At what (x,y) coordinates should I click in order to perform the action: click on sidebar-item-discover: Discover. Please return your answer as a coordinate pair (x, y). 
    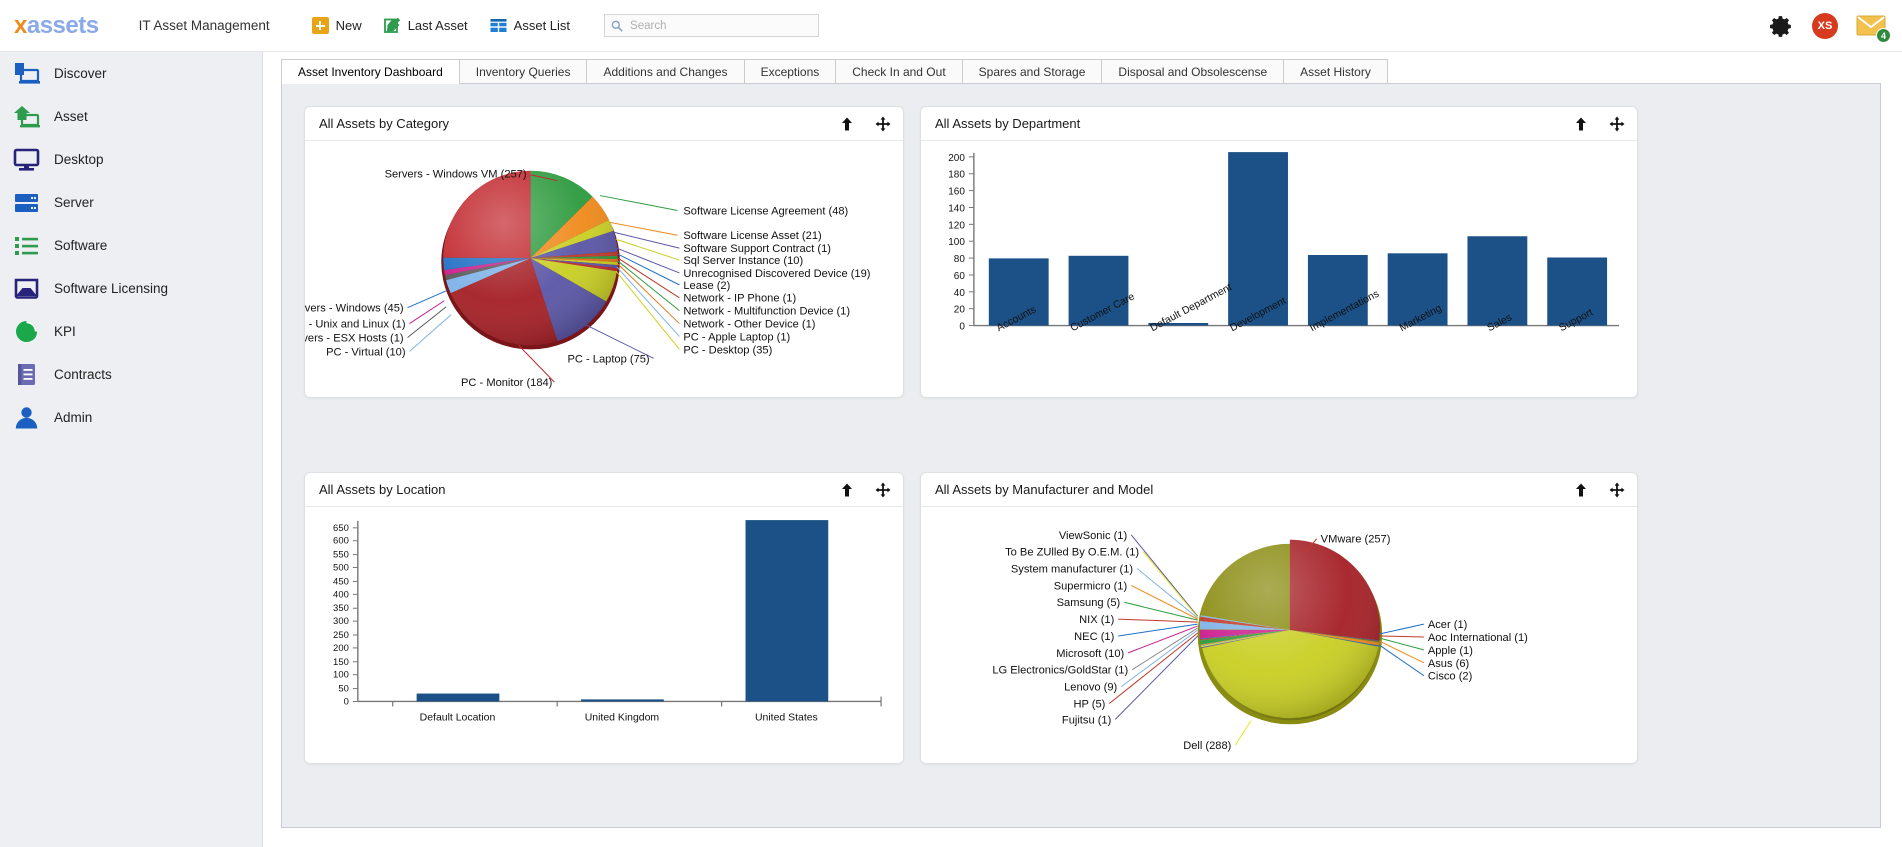
    Looking at the image, I should click on (131, 73).